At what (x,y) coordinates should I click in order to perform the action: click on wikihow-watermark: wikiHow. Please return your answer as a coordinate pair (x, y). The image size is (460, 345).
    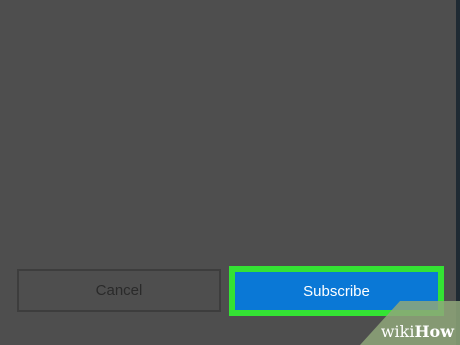
    Looking at the image, I should click on (410, 323).